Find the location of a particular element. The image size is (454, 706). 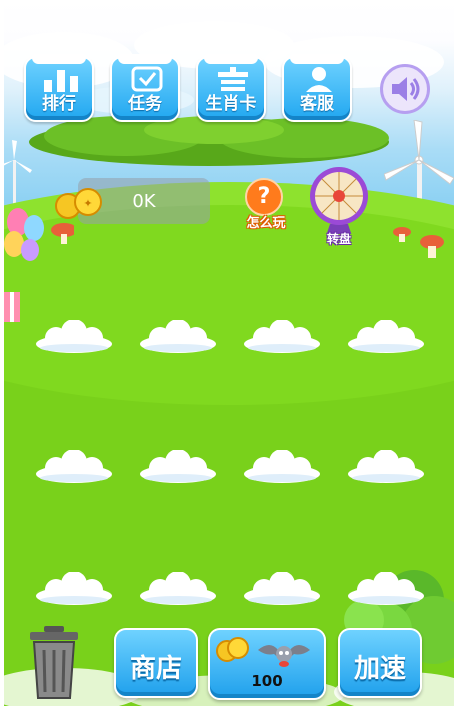

buy-price: 100 is located at coordinates (267, 681).